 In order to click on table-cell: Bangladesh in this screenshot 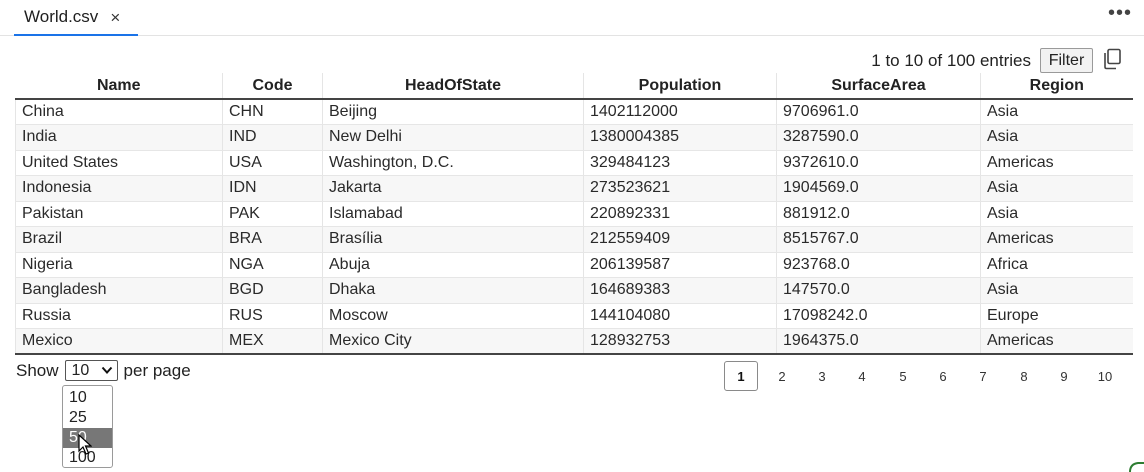, I will do `click(119, 290)`.